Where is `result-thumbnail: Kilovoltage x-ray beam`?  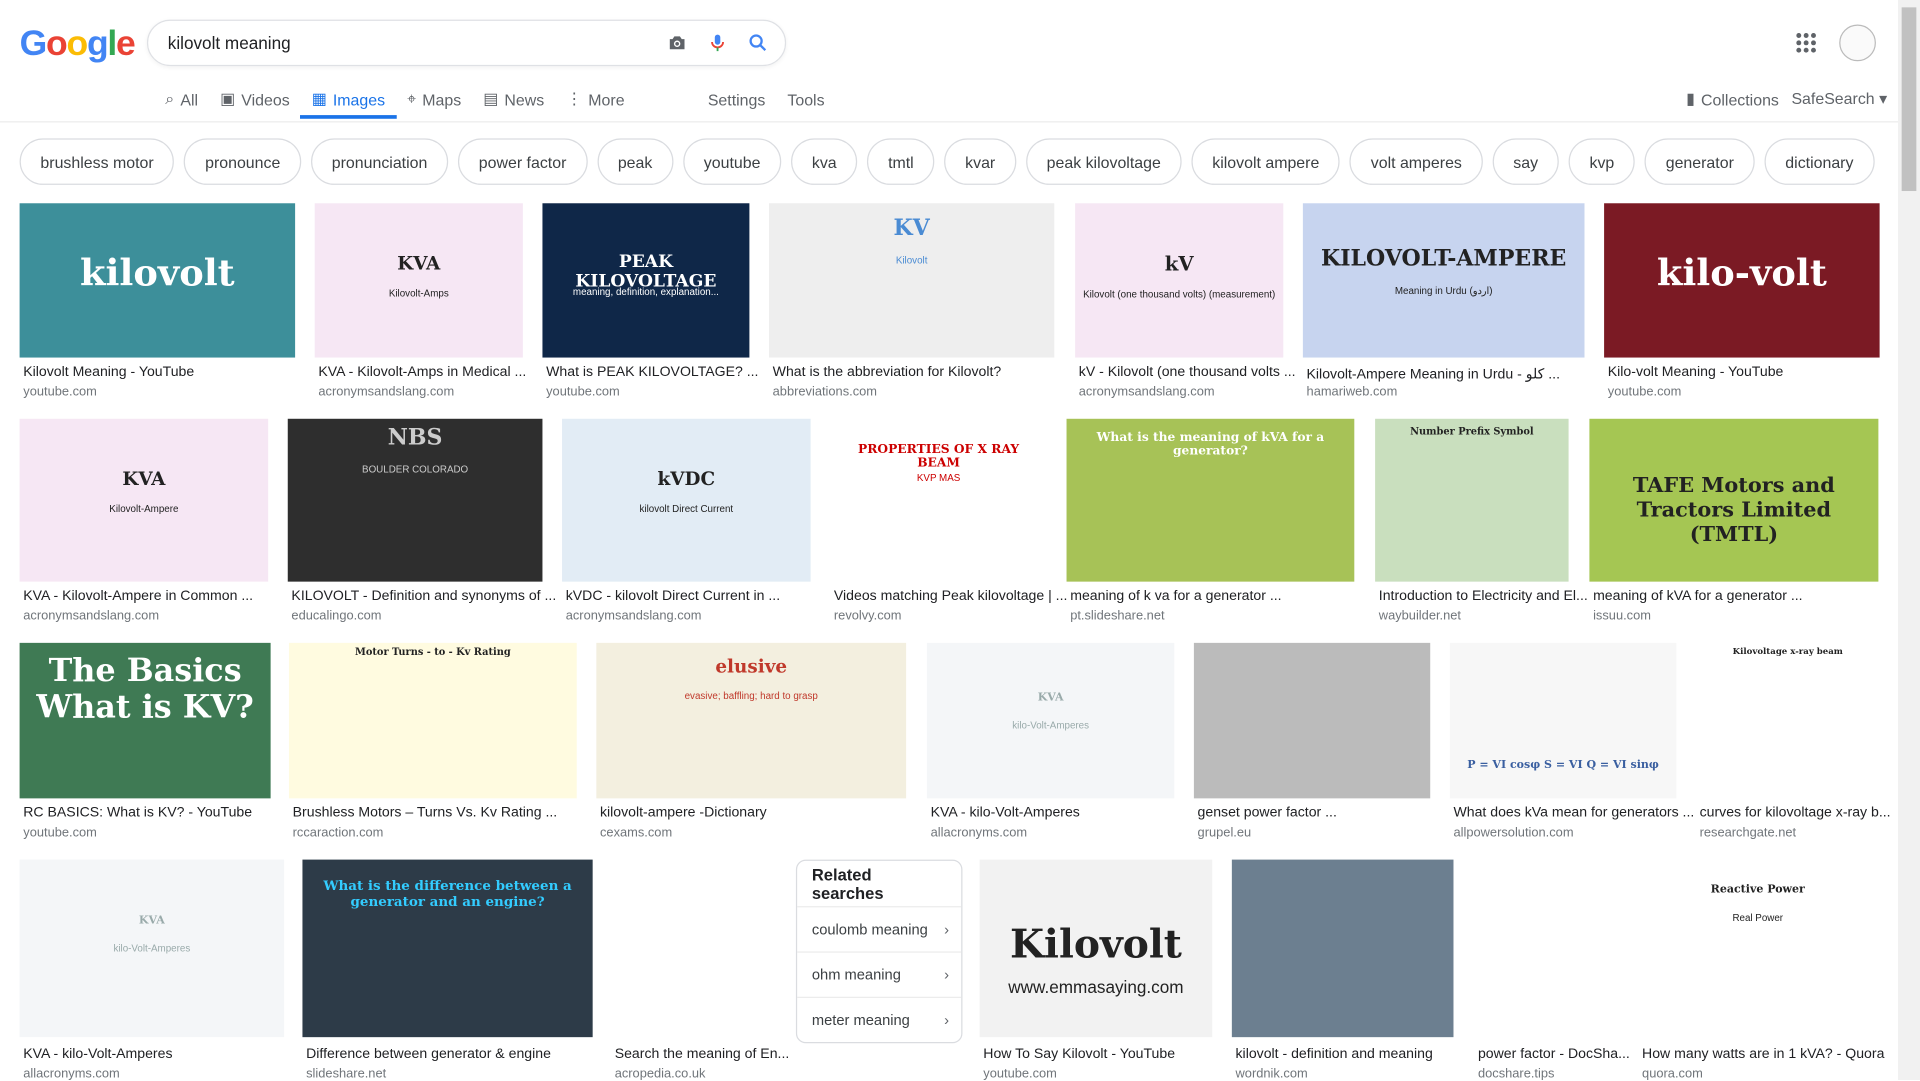 result-thumbnail: Kilovoltage x-ray beam is located at coordinates (1787, 720).